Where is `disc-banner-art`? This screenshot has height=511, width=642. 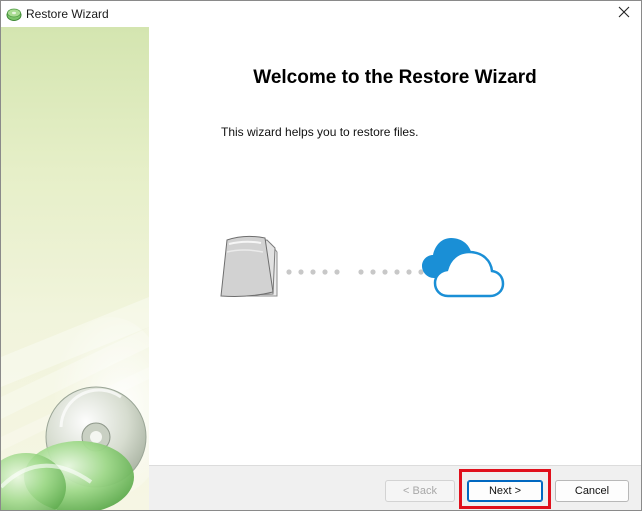 disc-banner-art is located at coordinates (75, 403).